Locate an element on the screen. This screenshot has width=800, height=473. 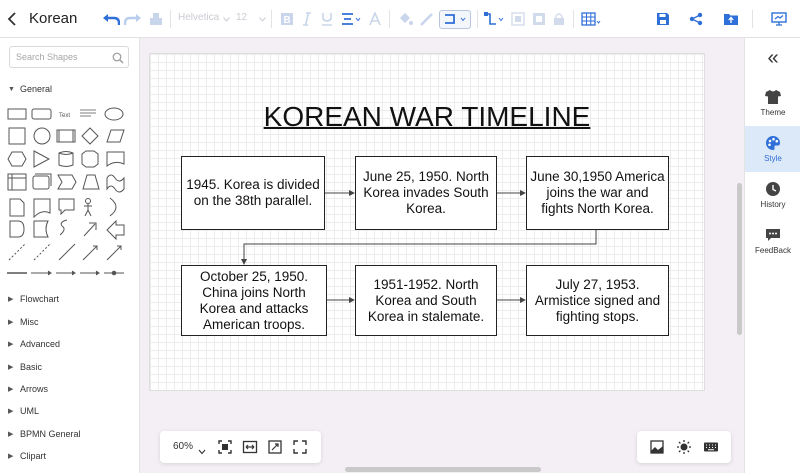
category-flowchart: ▶ Flowchart is located at coordinates (33, 299).